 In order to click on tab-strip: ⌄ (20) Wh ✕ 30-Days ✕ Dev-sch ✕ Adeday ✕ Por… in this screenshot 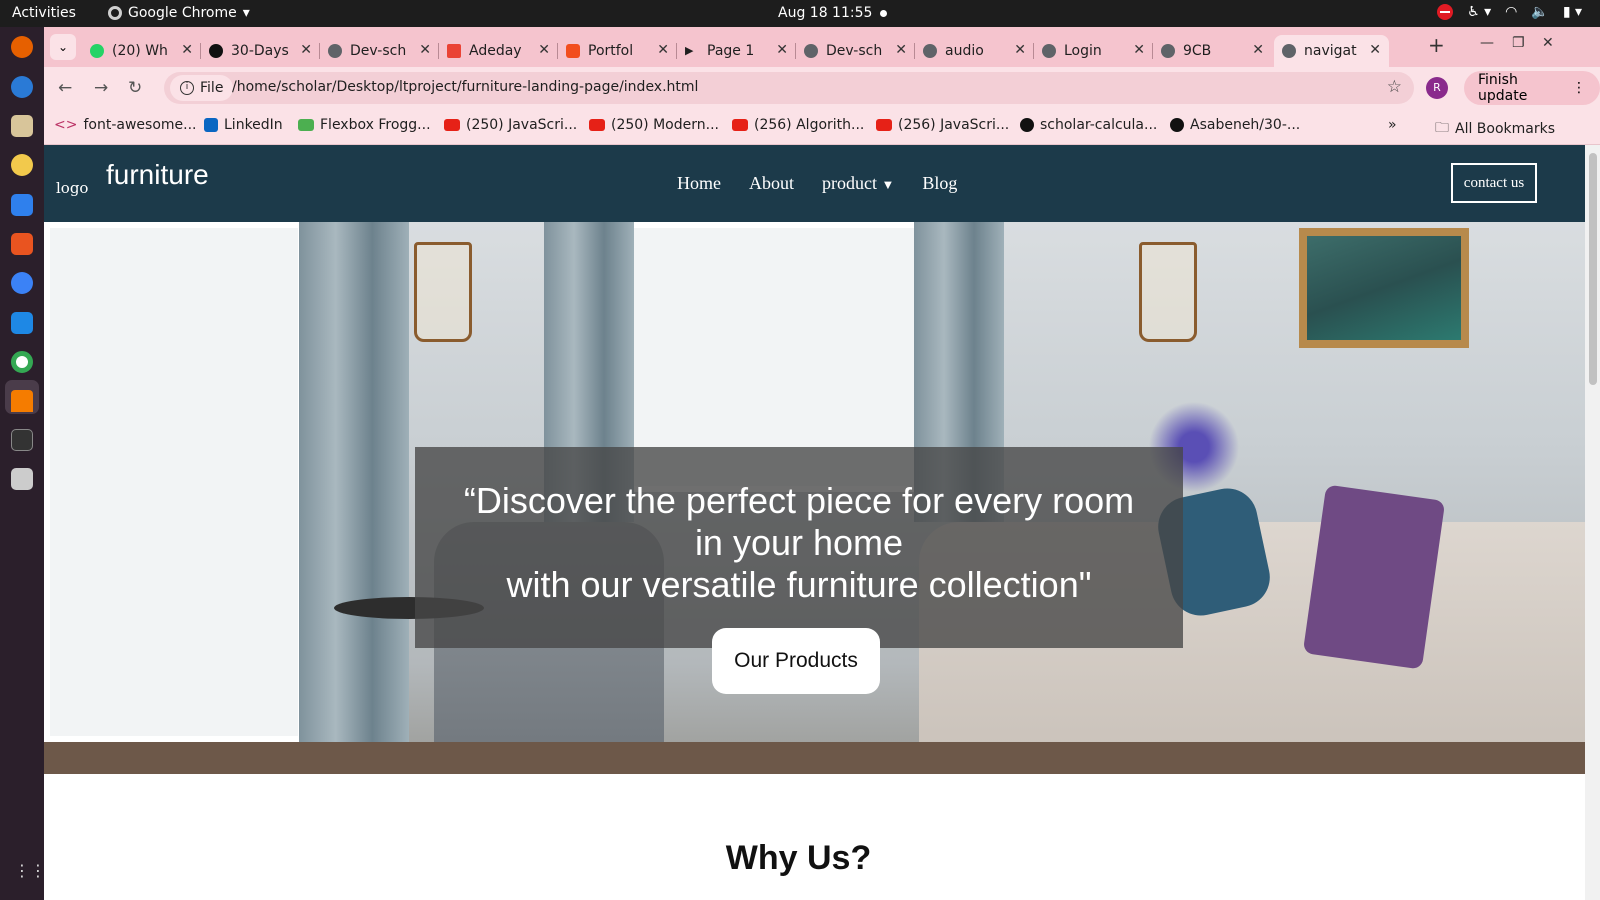, I will do `click(822, 47)`.